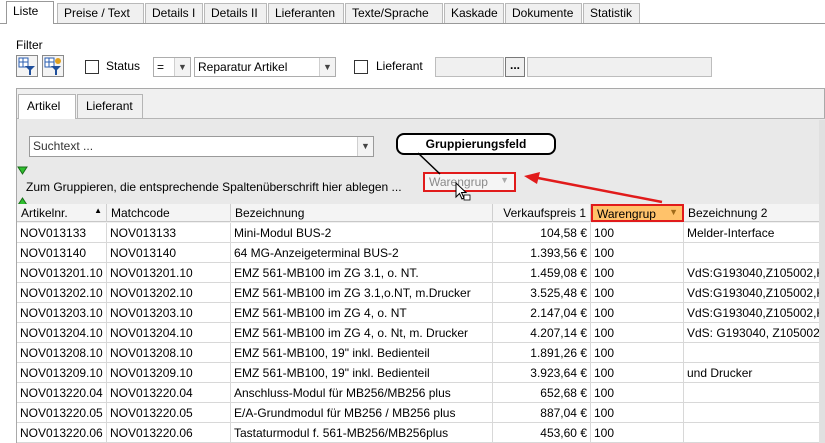  What do you see at coordinates (731, 233) in the screenshot?
I see `cell-bezeichnung-2: Melder-Interface` at bounding box center [731, 233].